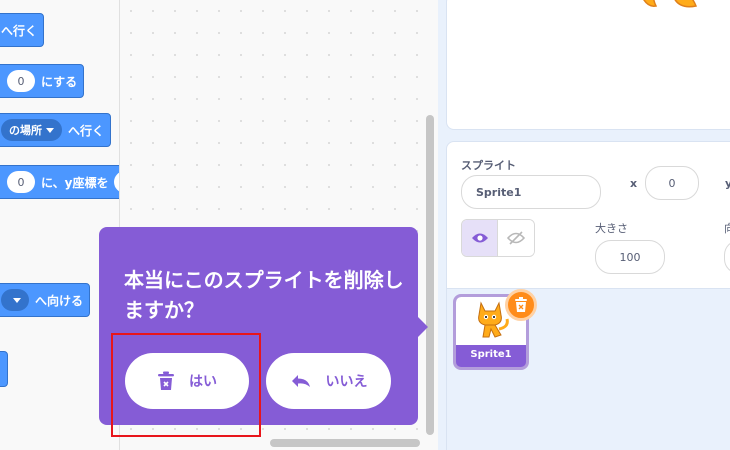 The width and height of the screenshot is (730, 450). Describe the element at coordinates (423, 327) in the screenshot. I see `popup-arrow` at that location.